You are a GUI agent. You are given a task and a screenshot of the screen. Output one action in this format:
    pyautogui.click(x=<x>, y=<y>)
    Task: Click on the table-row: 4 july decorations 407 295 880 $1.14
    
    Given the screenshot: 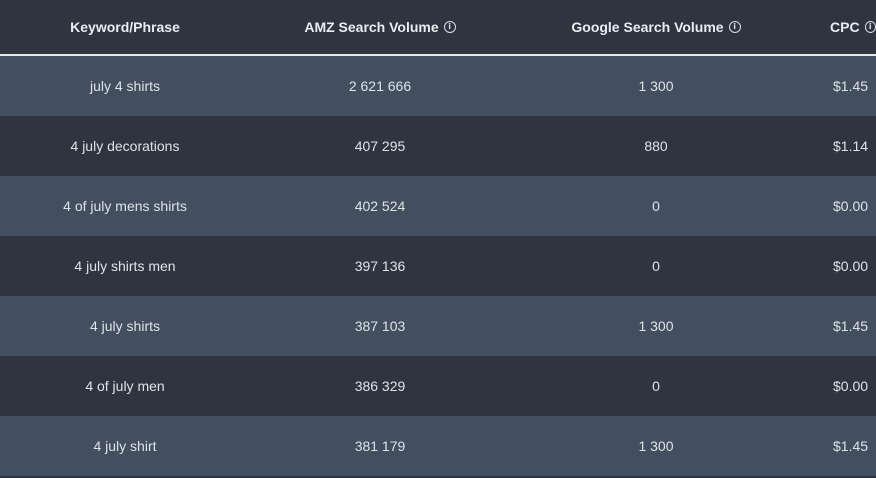 What is the action you would take?
    pyautogui.click(x=438, y=146)
    